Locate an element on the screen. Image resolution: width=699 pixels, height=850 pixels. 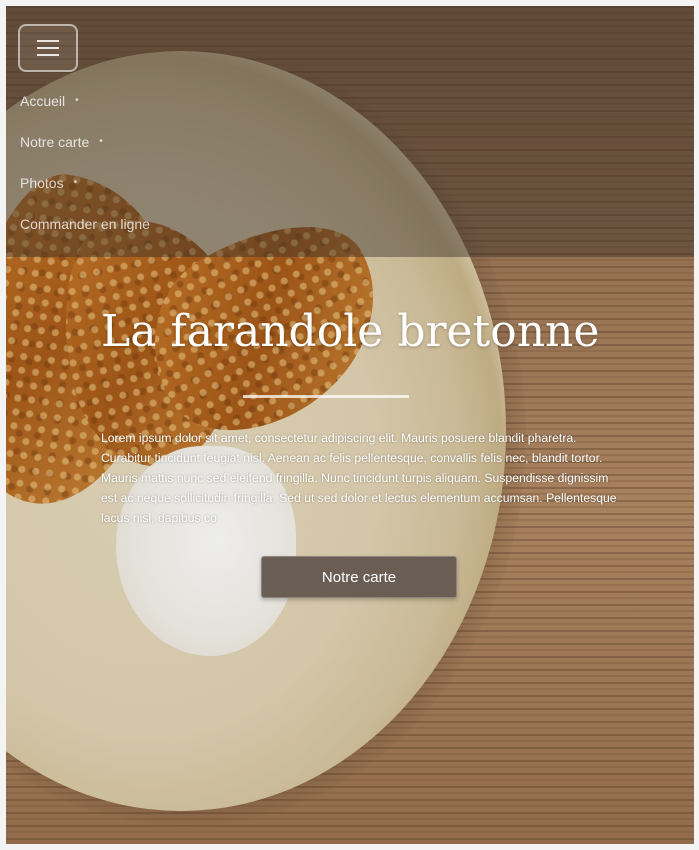
title-divider is located at coordinates (326, 396).